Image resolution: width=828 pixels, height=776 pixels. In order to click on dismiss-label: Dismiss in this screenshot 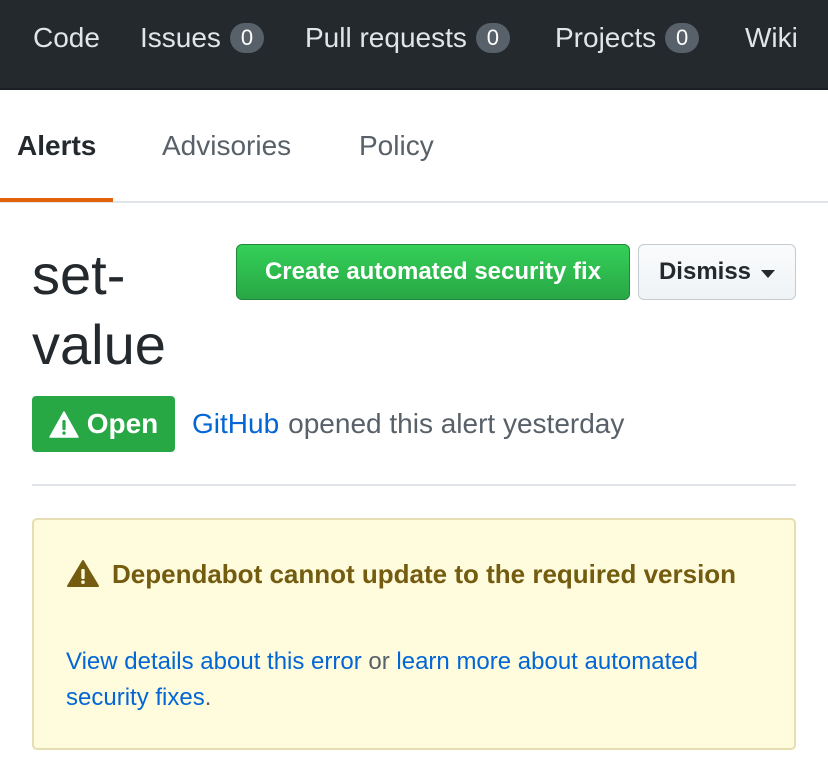, I will do `click(705, 271)`.